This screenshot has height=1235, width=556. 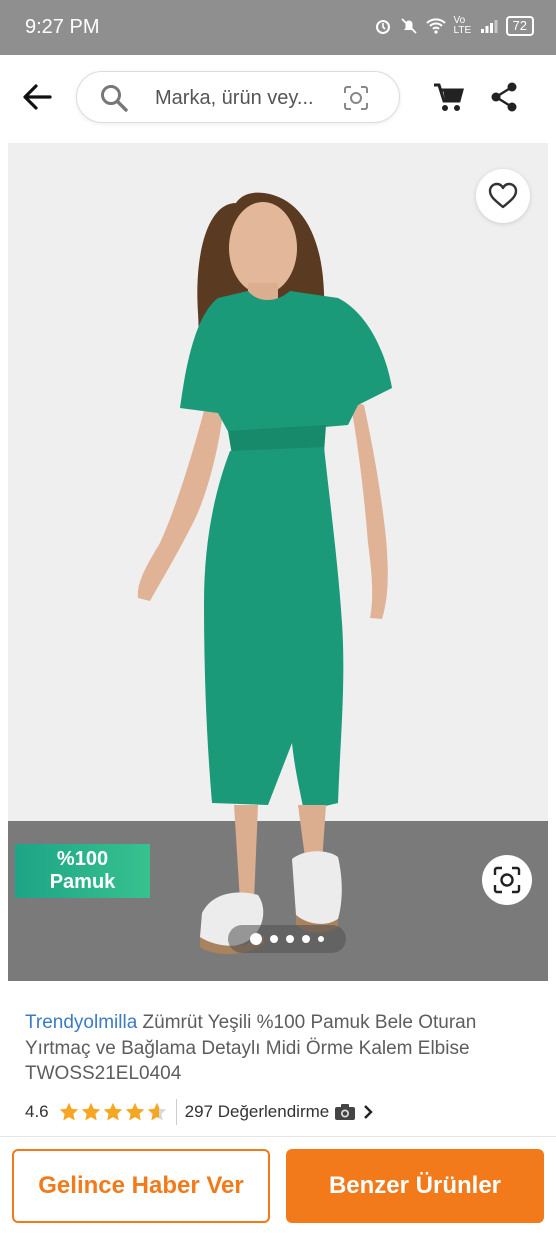 I want to click on rating-row: 4.6 297 Değerlendirme, so click(x=199, y=1112).